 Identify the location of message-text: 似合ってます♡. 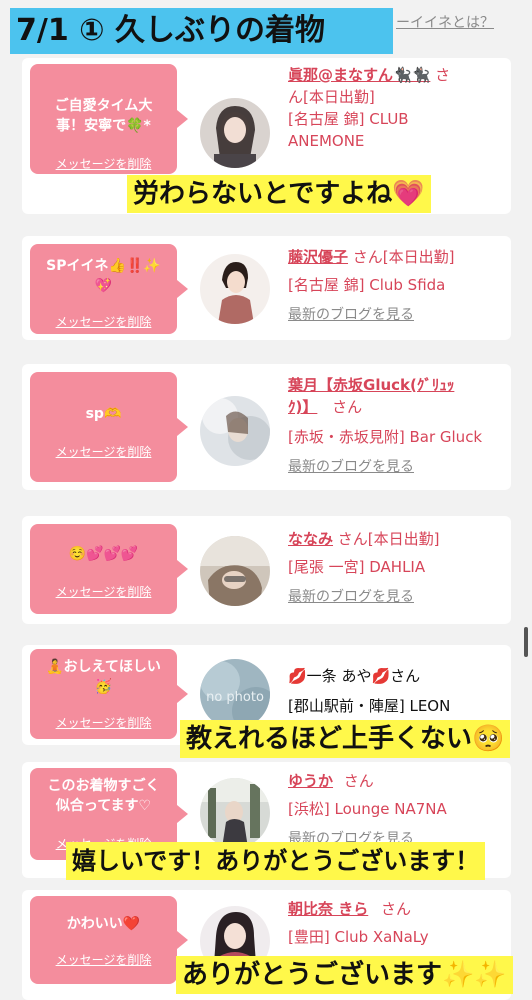
(103, 806).